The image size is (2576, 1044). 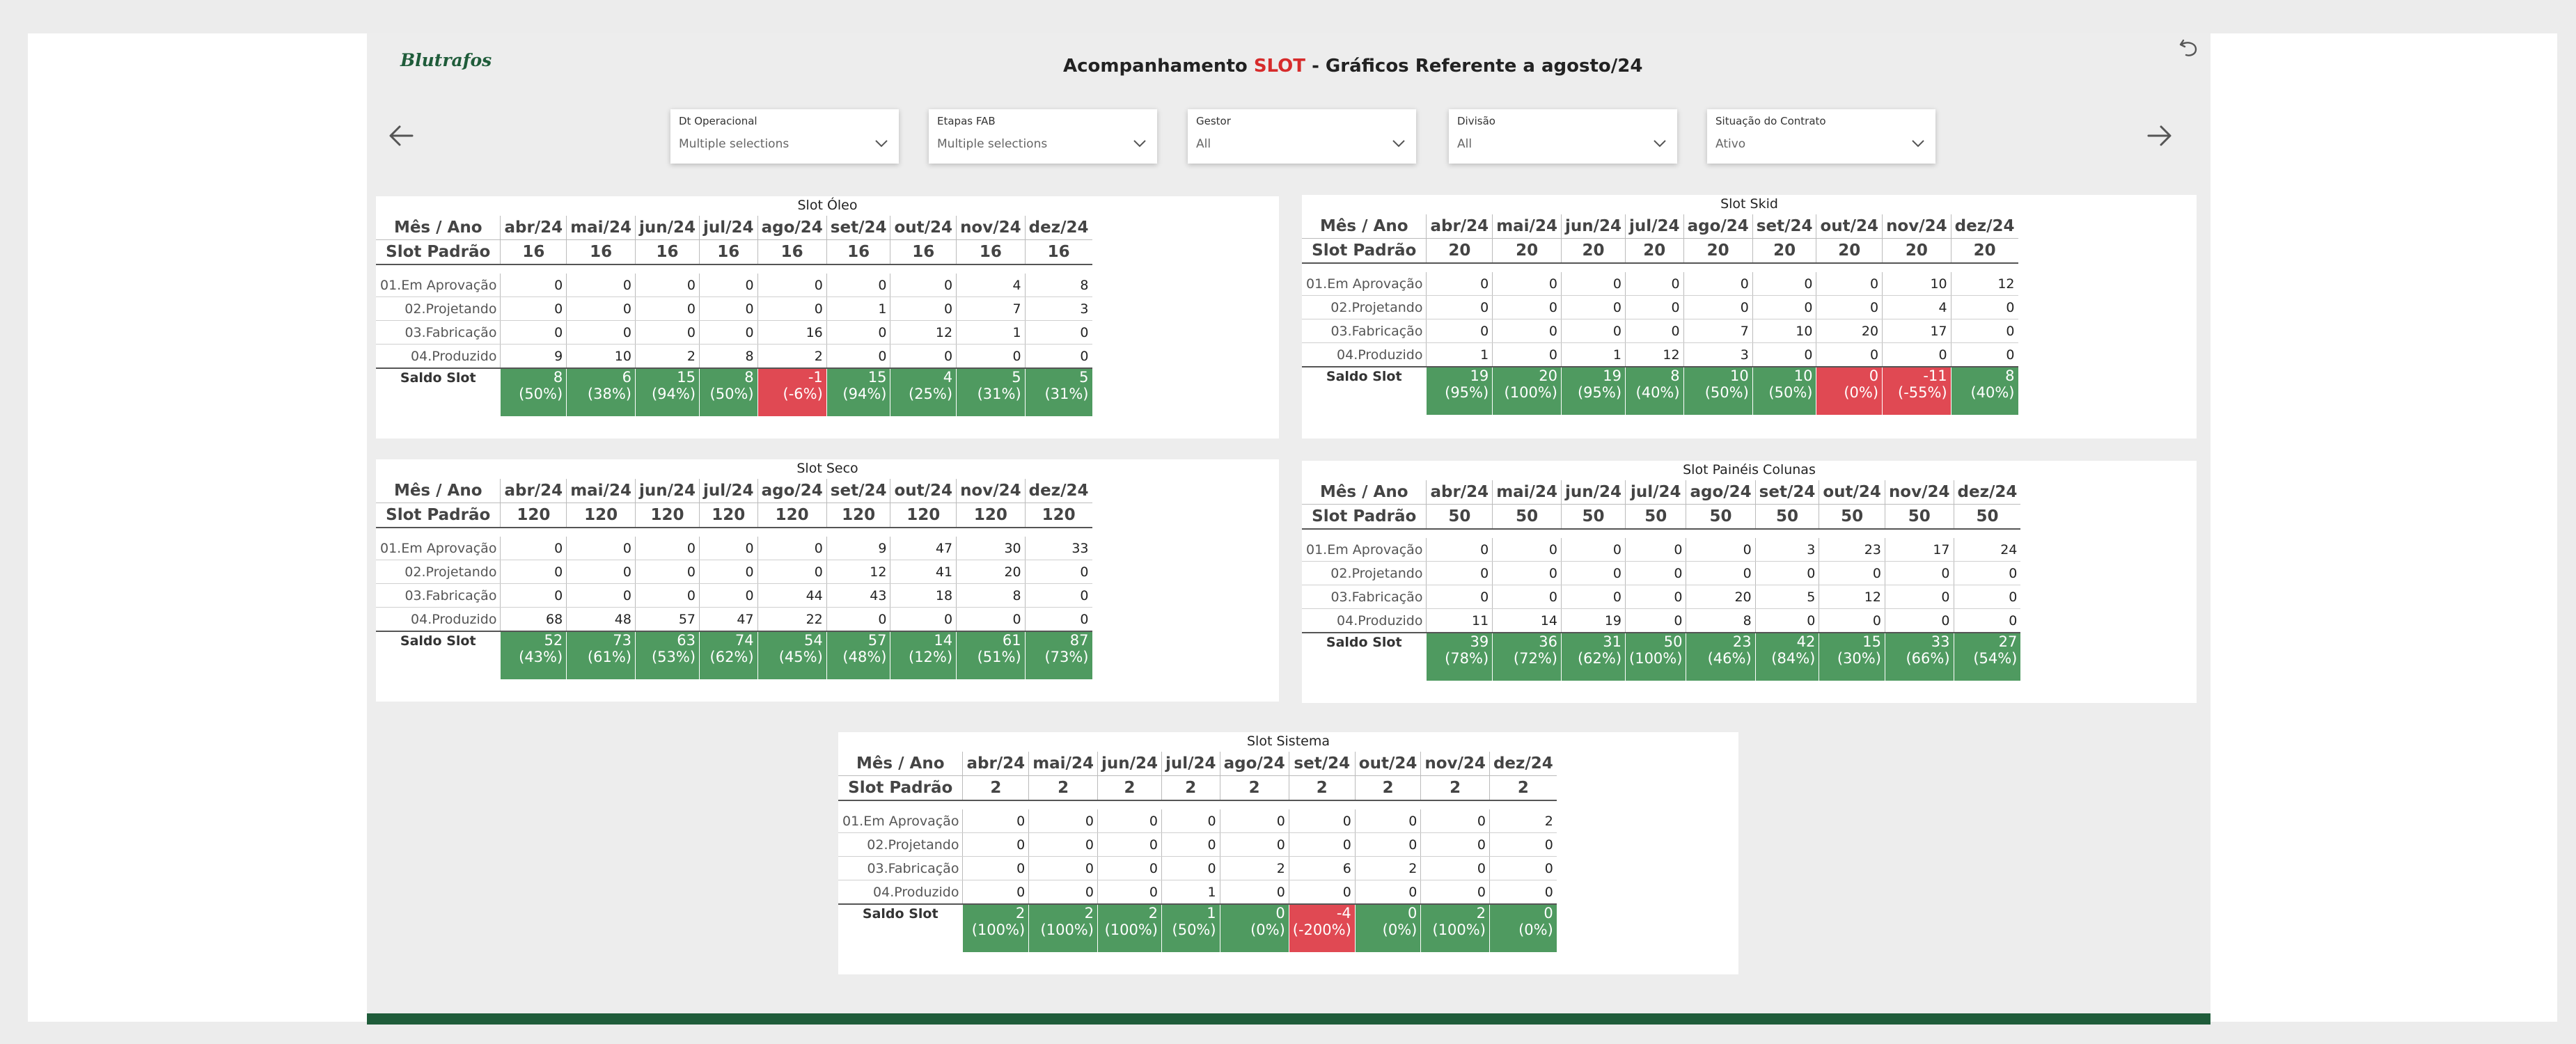 What do you see at coordinates (784, 136) in the screenshot?
I see `filter-dt-operacional: Dt Operacional Multiple selections` at bounding box center [784, 136].